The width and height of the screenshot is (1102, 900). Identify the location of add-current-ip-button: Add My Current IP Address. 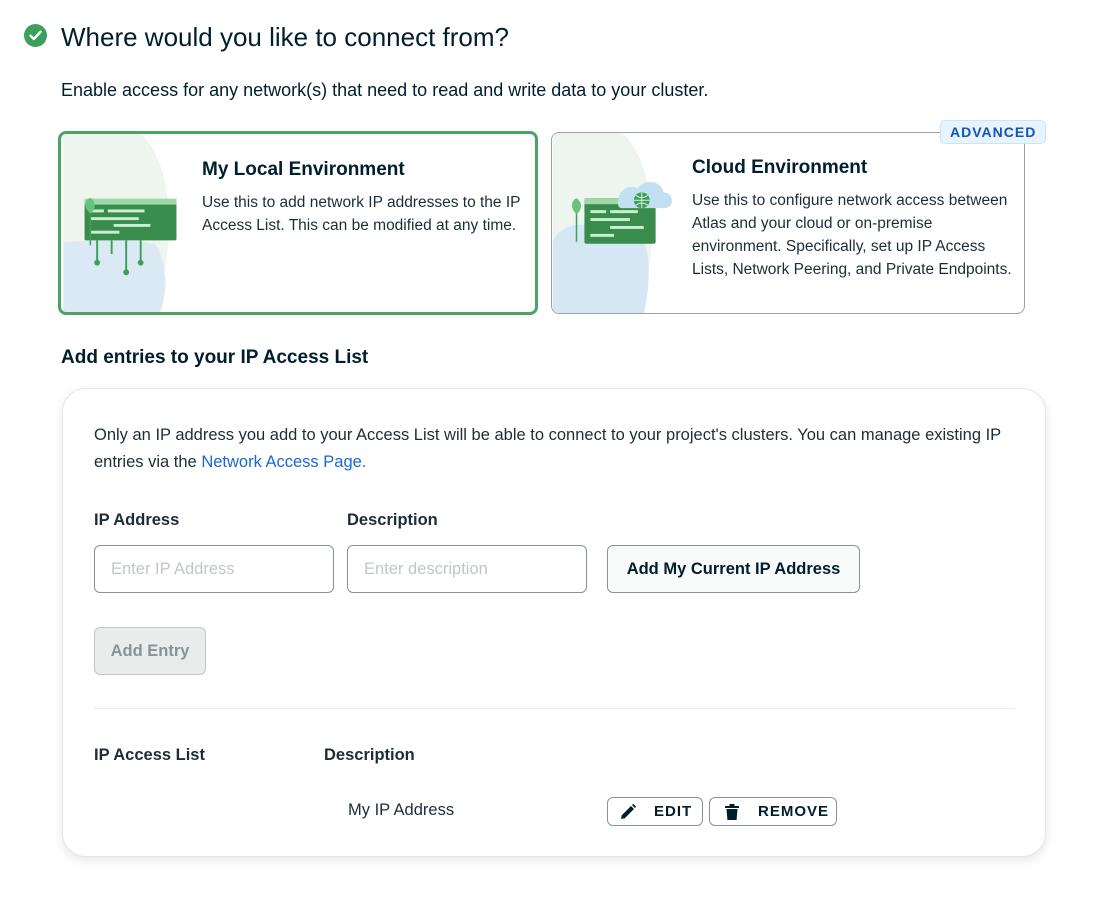
(733, 569).